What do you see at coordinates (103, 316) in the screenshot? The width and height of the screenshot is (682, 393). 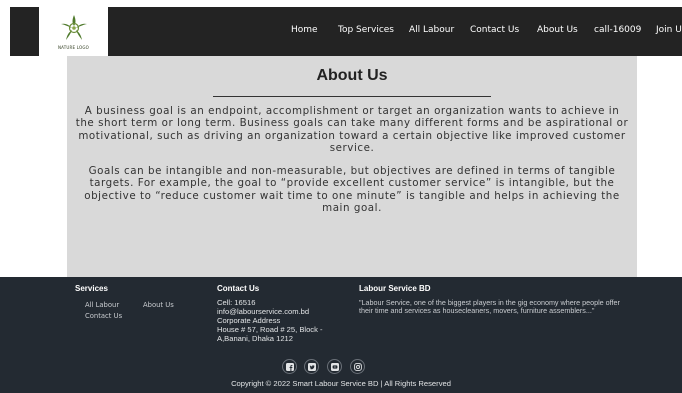 I see `footer-link-contact-us: Contact Us` at bounding box center [103, 316].